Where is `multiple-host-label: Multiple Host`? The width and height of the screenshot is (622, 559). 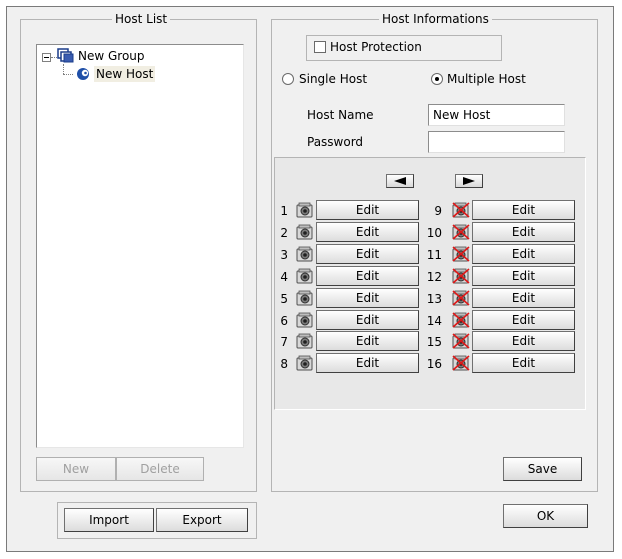 multiple-host-label: Multiple Host is located at coordinates (486, 79).